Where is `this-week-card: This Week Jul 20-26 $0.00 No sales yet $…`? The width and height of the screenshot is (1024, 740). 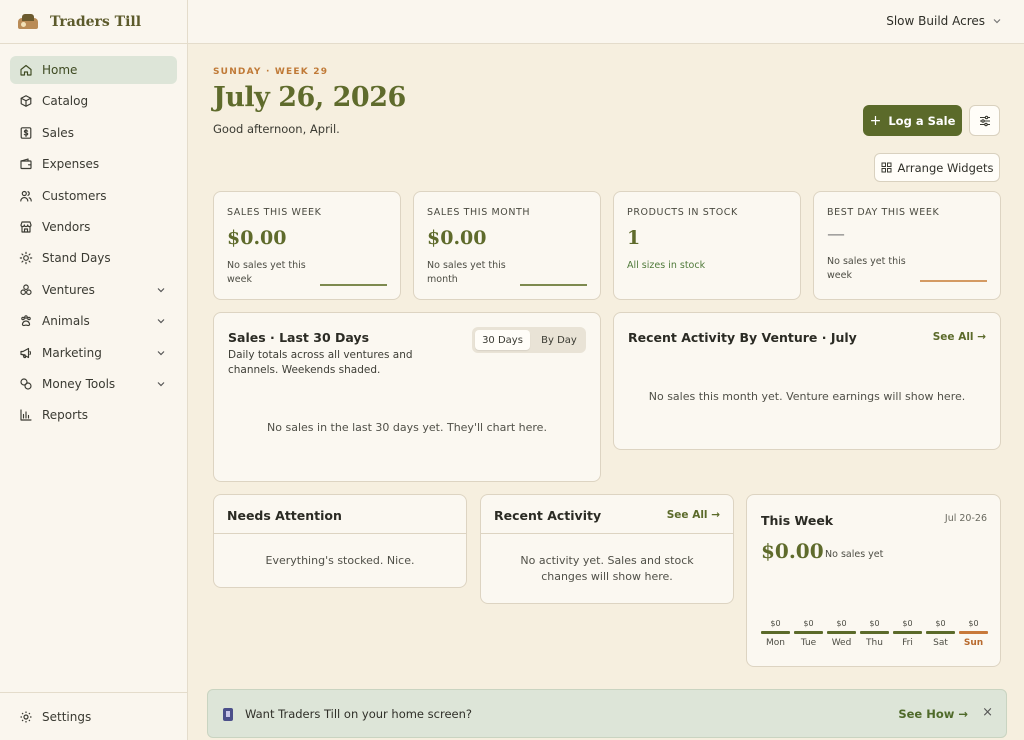 this-week-card: This Week Jul 20-26 $0.00 No sales yet $… is located at coordinates (873, 580).